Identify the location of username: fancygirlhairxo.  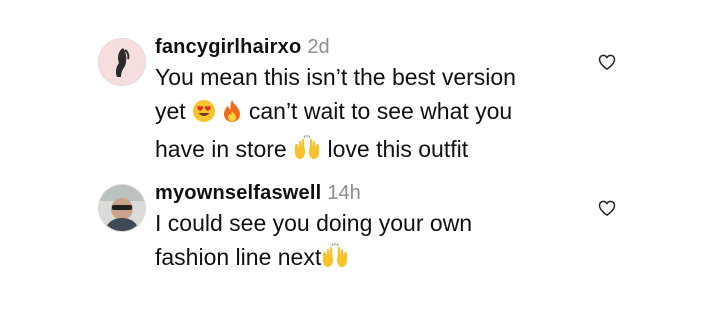
(228, 47).